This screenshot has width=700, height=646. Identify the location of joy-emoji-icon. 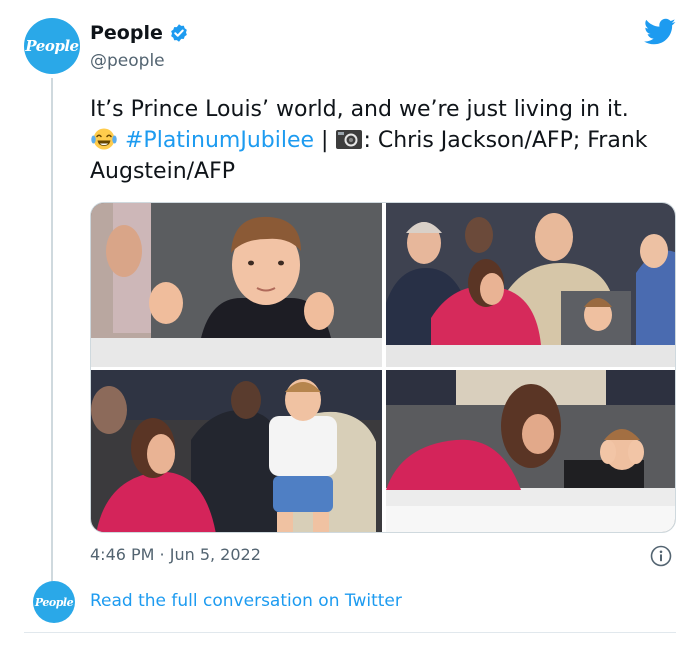
(104, 139).